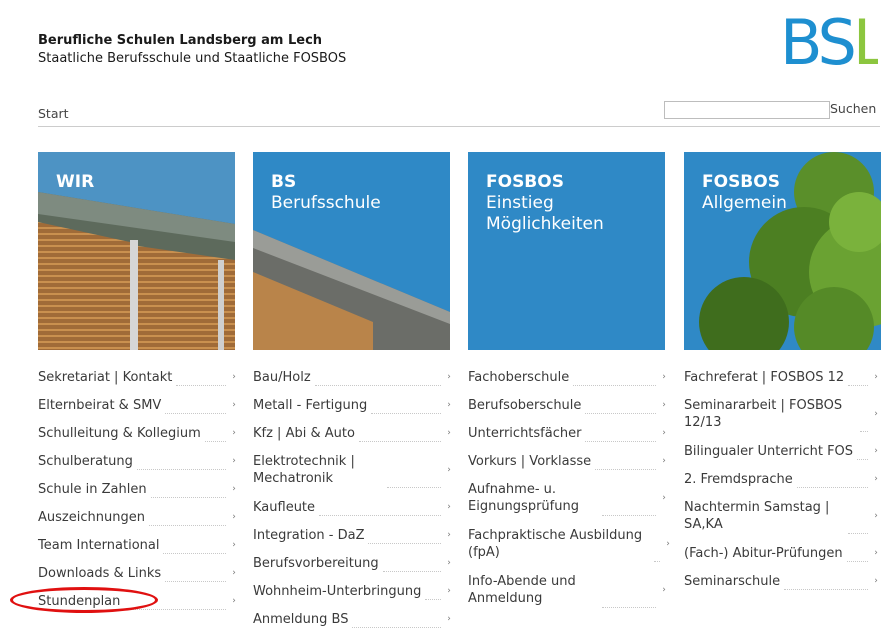  Describe the element at coordinates (769, 451) in the screenshot. I see `menu-item-label: Bilingualer Unterricht FOS` at that location.